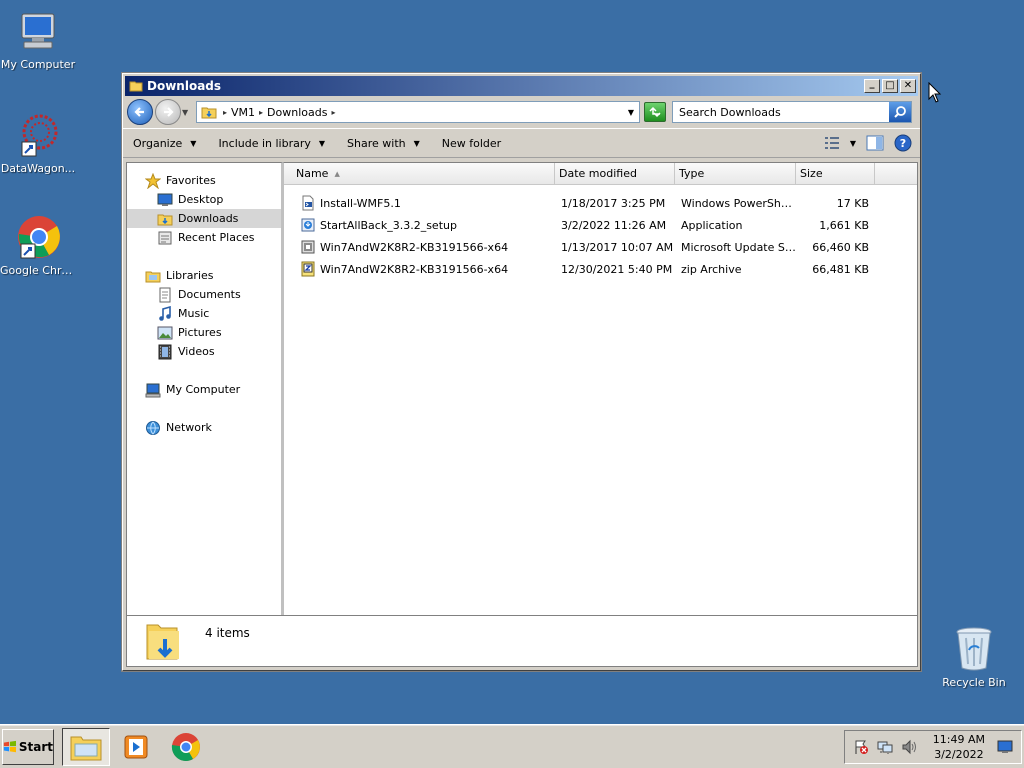 Image resolution: width=1024 pixels, height=768 pixels. Describe the element at coordinates (885, 747) in the screenshot. I see `network-status-icon` at that location.